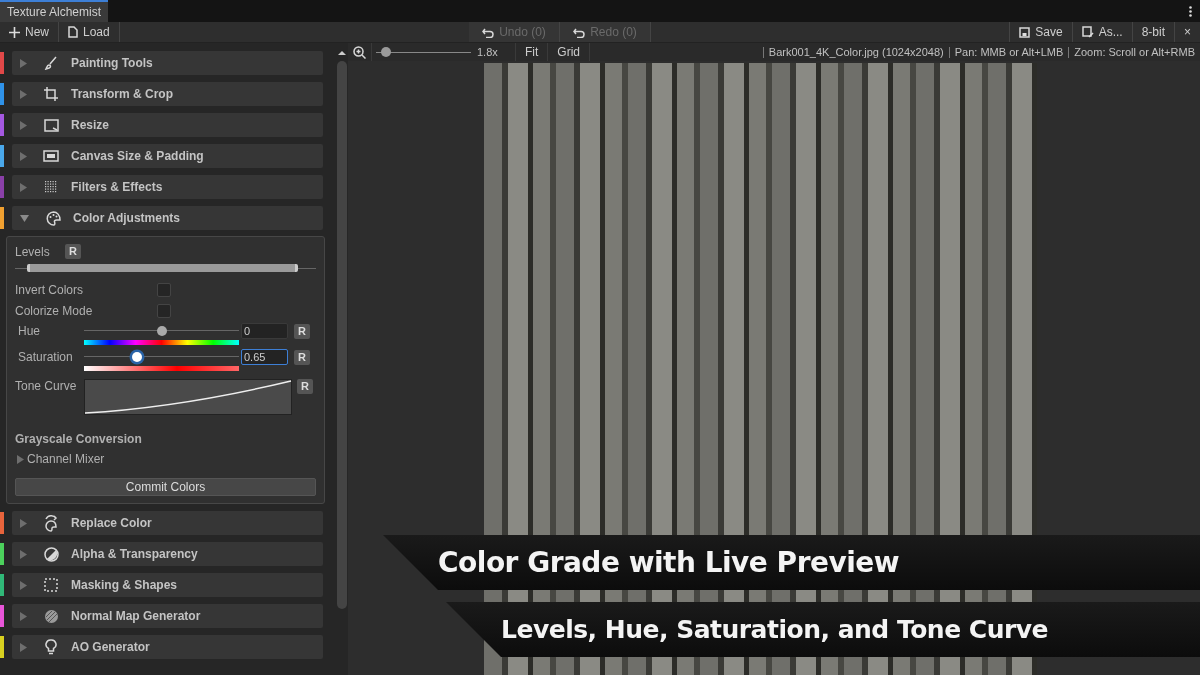  Describe the element at coordinates (51, 125) in the screenshot. I see `resize-icon` at that location.